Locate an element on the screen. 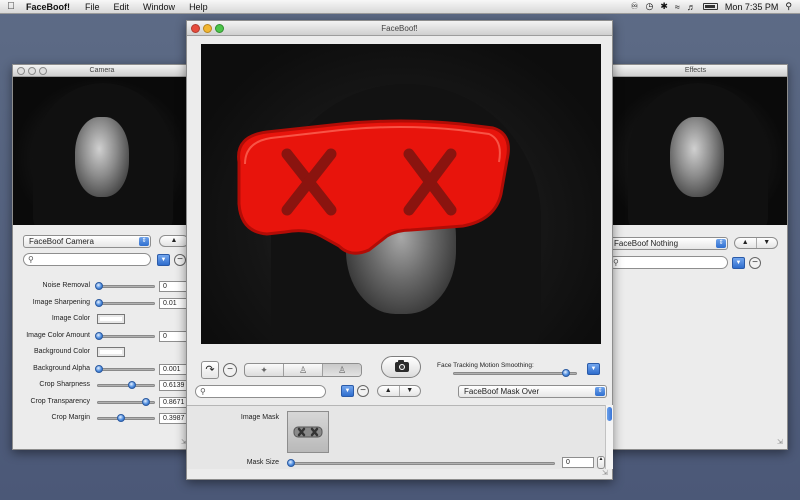  camera-search-menu-button: ▼ is located at coordinates (163, 260).